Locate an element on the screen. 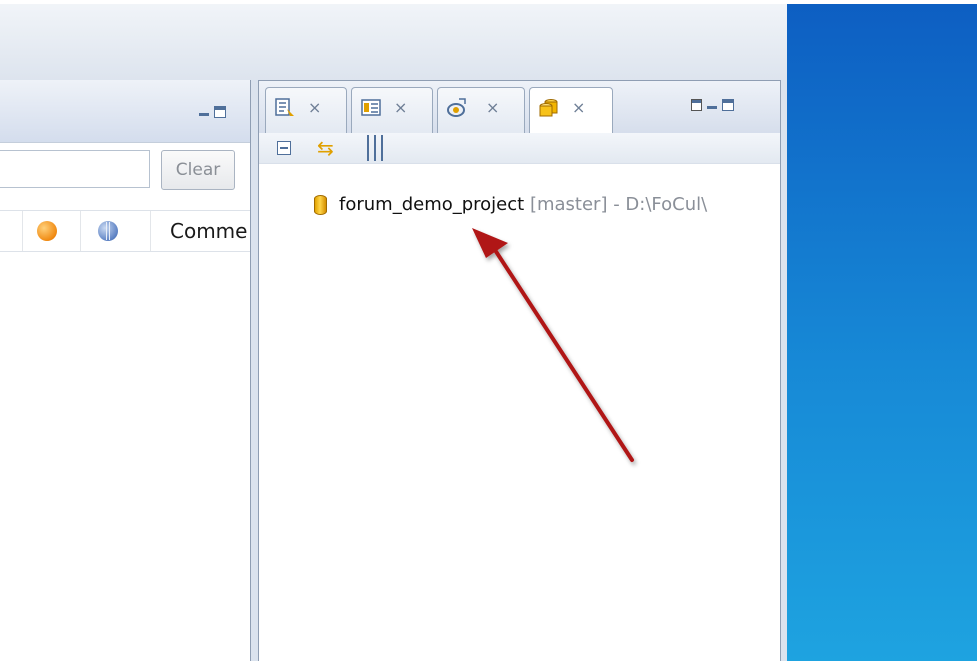 The width and height of the screenshot is (977, 661). project-name: forum_demo_project is located at coordinates (432, 204).